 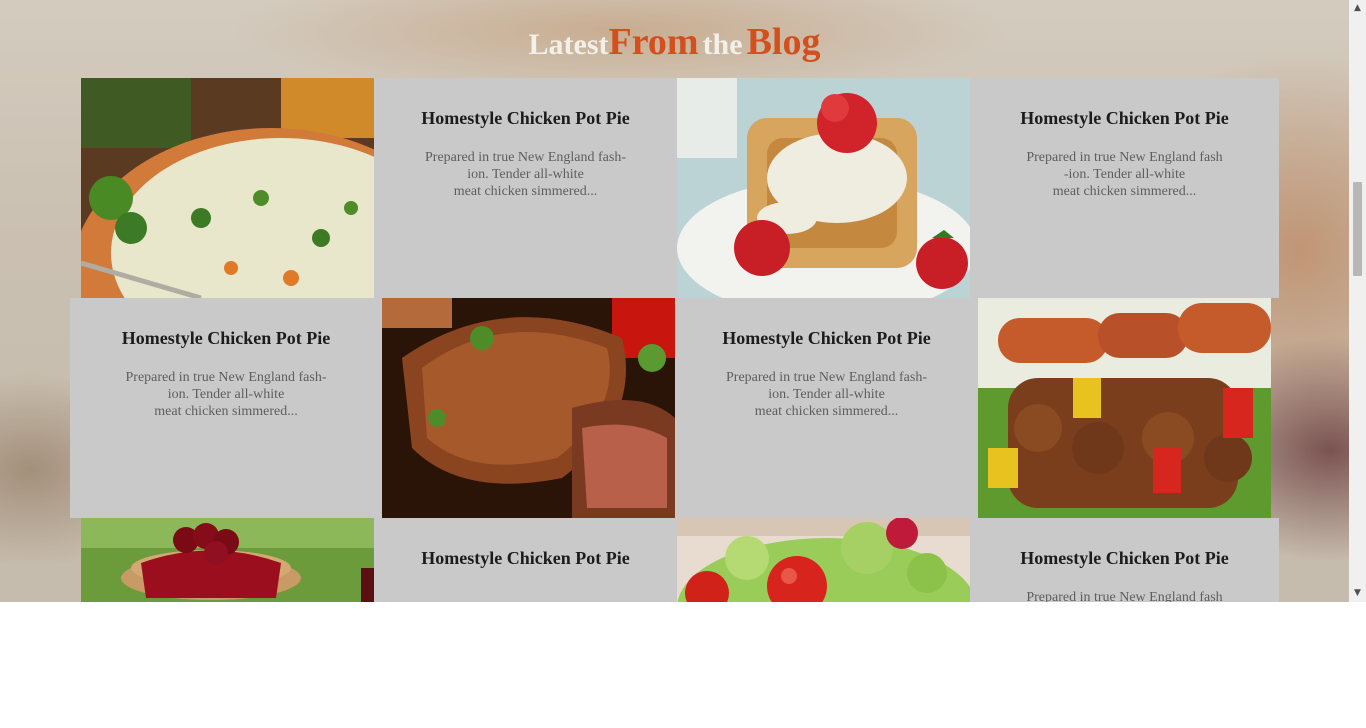 I want to click on strawberry-waffles-photo, so click(x=823, y=188).